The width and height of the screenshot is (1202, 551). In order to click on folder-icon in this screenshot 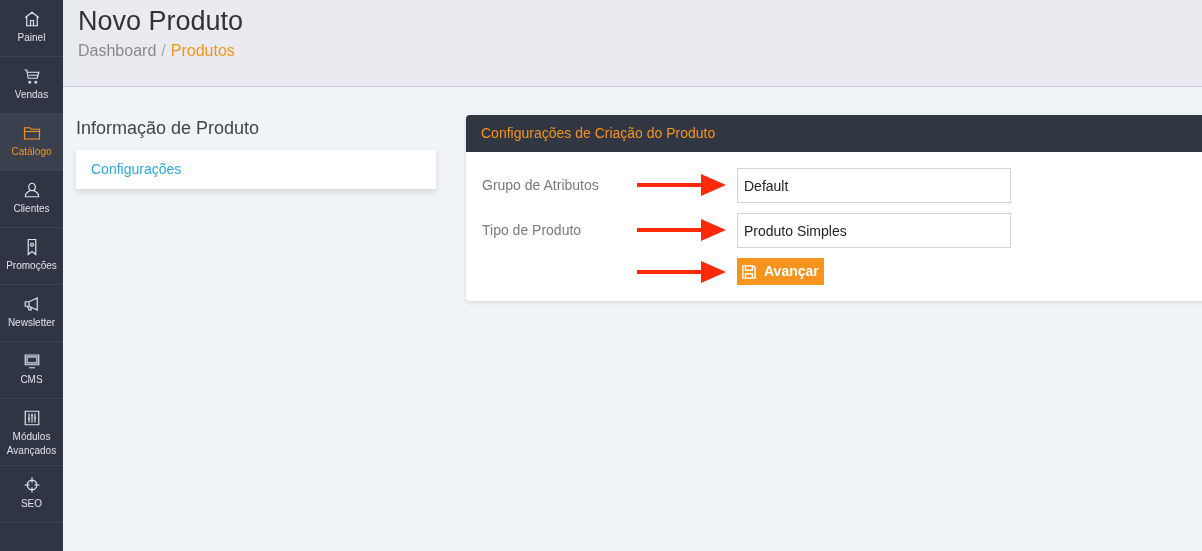, I will do `click(31, 133)`.